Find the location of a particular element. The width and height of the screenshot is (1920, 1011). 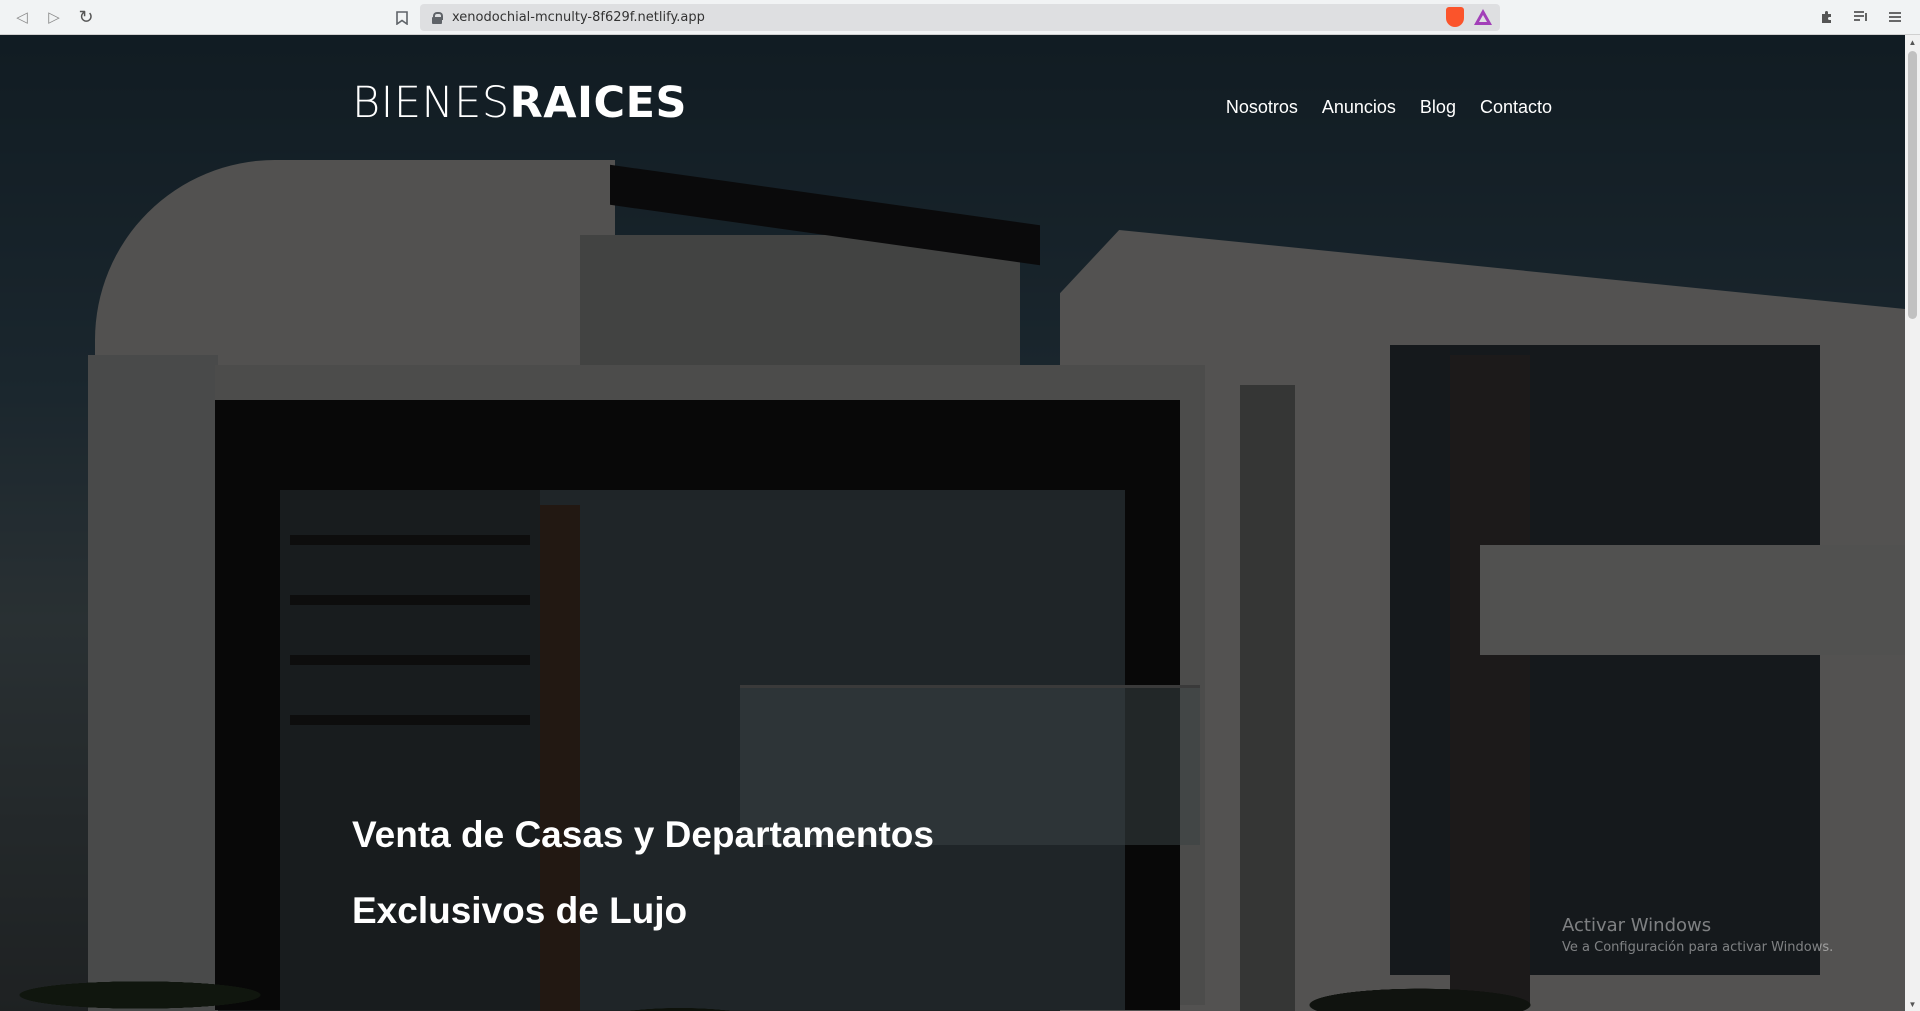

scroll-down-arrow-icon: ▼ is located at coordinates (1912, 1004).